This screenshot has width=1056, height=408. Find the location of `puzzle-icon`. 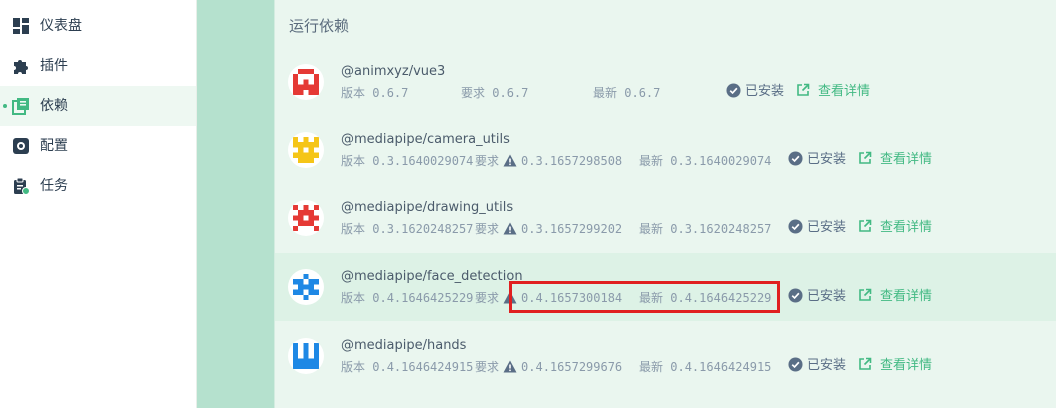

puzzle-icon is located at coordinates (21, 67).